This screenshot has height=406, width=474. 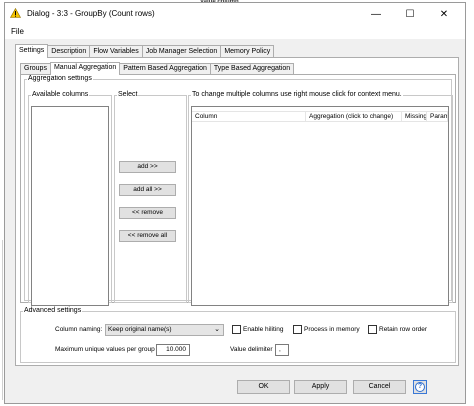 I want to click on header-aggregation: Aggregation (click to change), so click(x=354, y=117).